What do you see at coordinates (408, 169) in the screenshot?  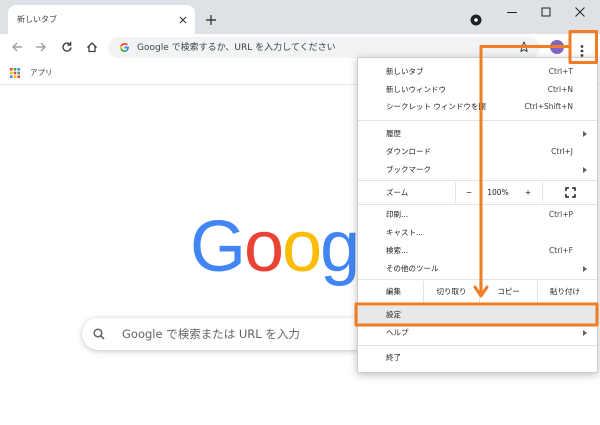 I see `menu-item-label: ブックマーク` at bounding box center [408, 169].